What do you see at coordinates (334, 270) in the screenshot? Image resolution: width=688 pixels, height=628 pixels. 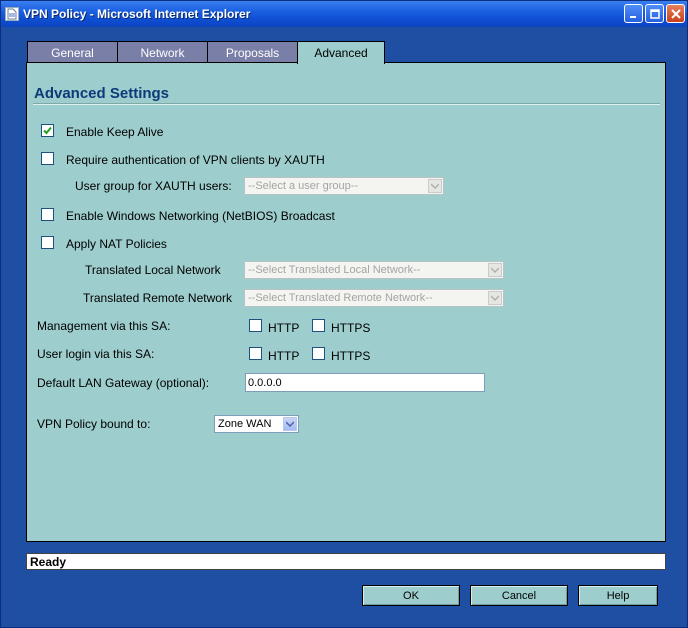 I see `translated-local-value: --Select Translated Local Network--` at bounding box center [334, 270].